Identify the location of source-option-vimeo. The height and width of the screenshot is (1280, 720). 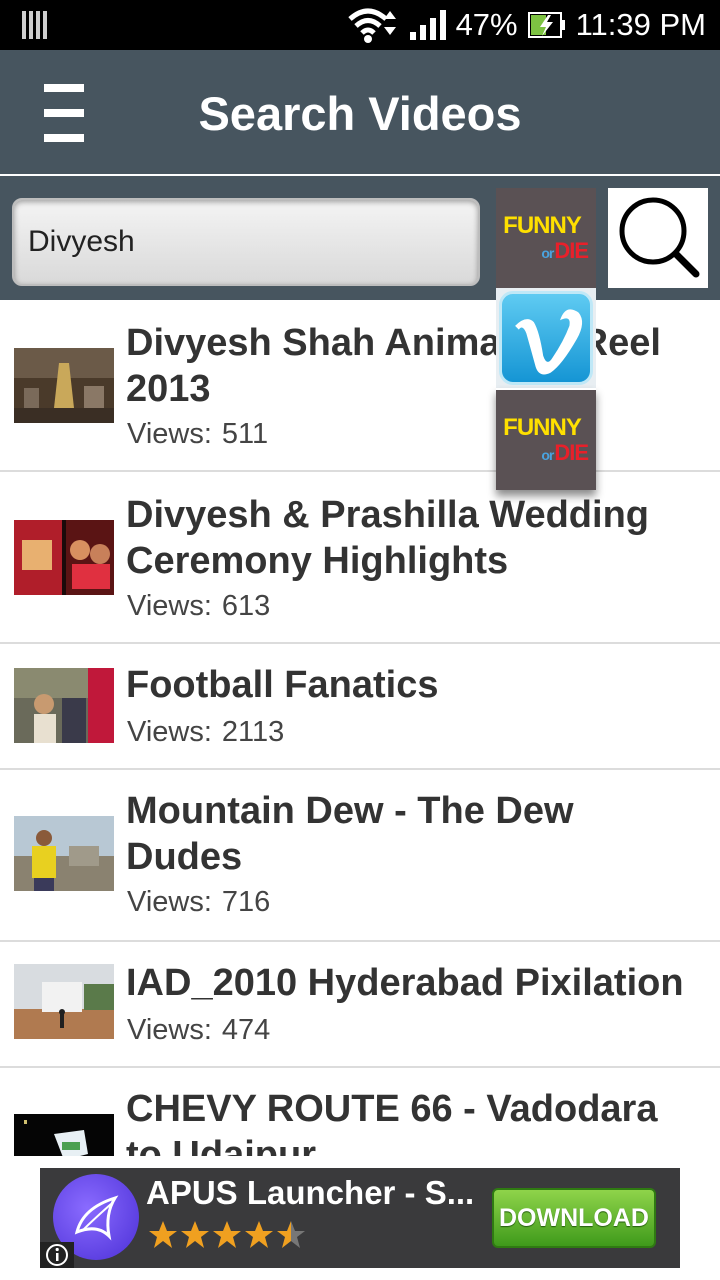
(546, 338).